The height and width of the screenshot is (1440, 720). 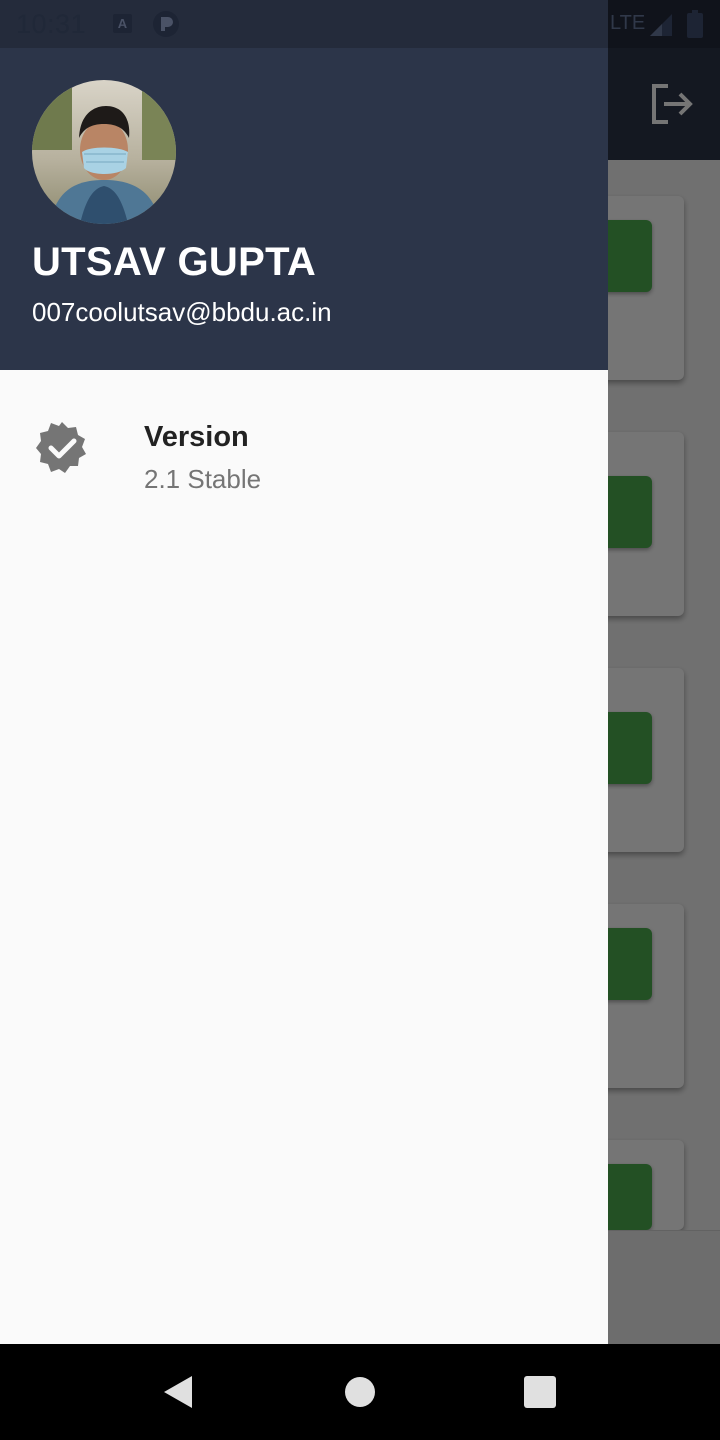 I want to click on user-email: 007coolutsav@bbdu.ac.in, so click(x=182, y=312).